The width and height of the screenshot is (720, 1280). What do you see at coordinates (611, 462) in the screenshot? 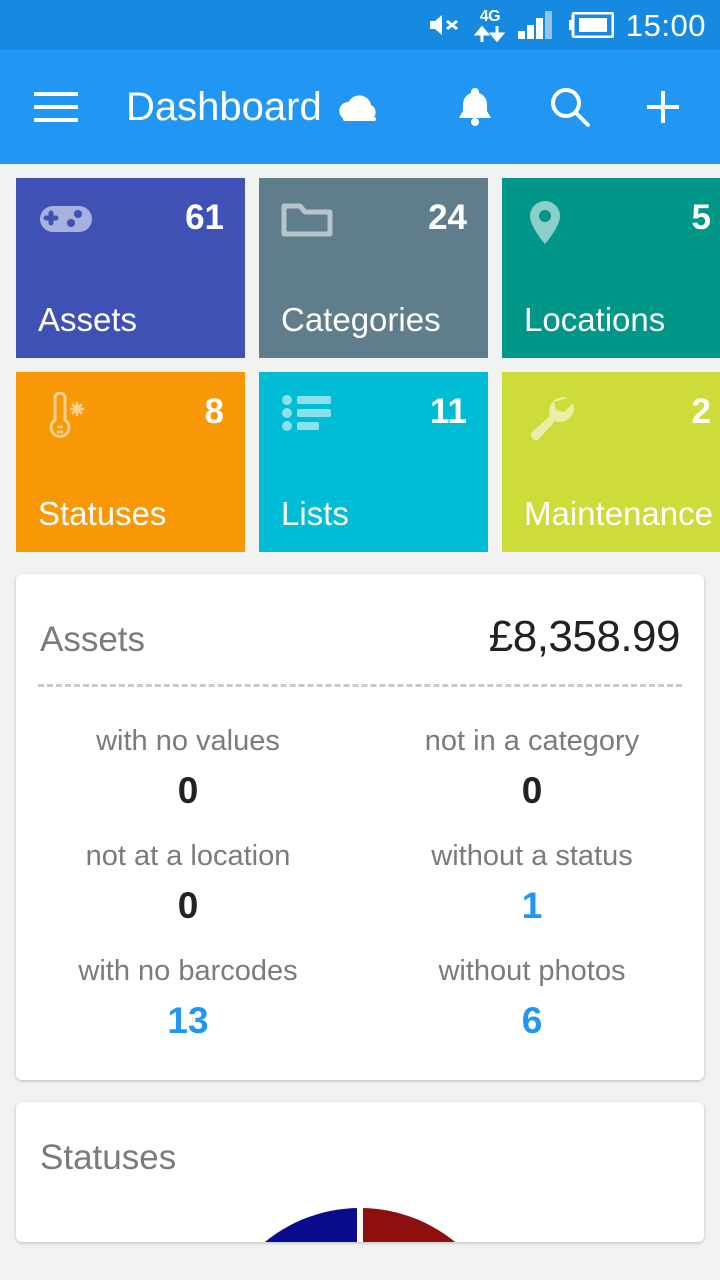
I see `tile-maintenance: 2 Maintenance` at bounding box center [611, 462].